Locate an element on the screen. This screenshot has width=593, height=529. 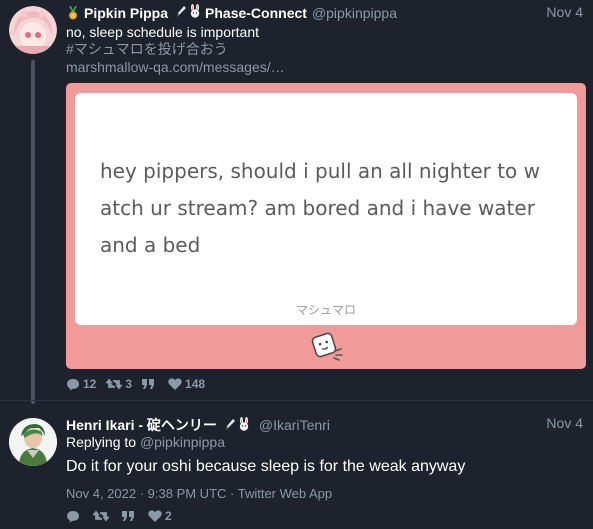
display-name: Henri Ikari - 碇ヘンリー is located at coordinates (141, 425).